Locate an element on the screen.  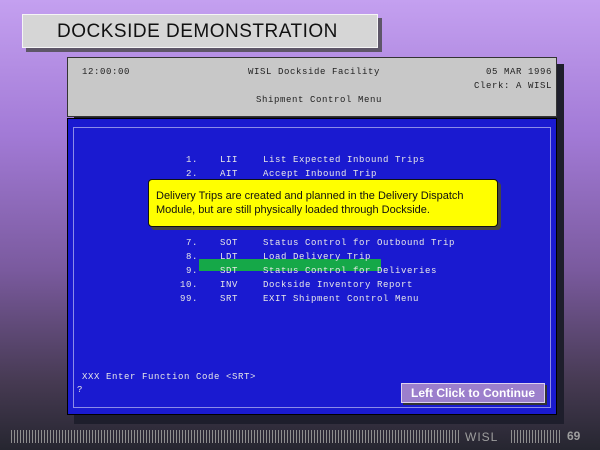
menu-item-ldt: 8. LDT Load Delivery Trip is located at coordinates (312, 258).